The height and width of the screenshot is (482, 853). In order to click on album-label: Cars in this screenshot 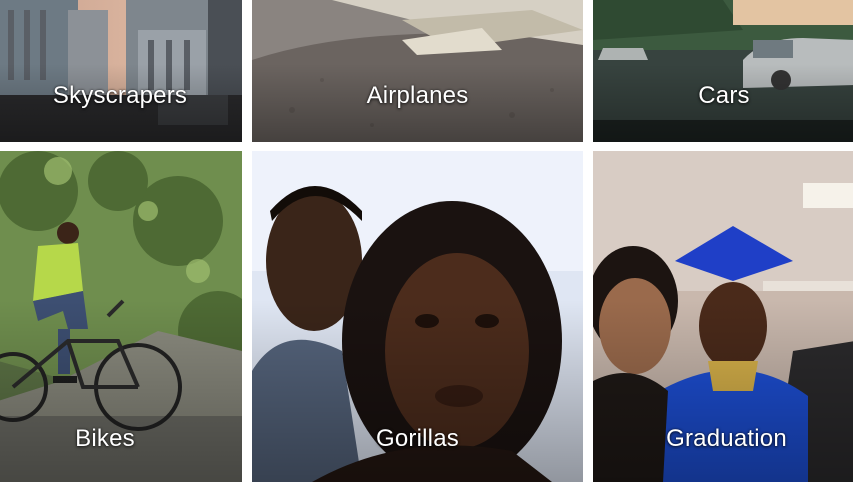, I will do `click(724, 95)`.